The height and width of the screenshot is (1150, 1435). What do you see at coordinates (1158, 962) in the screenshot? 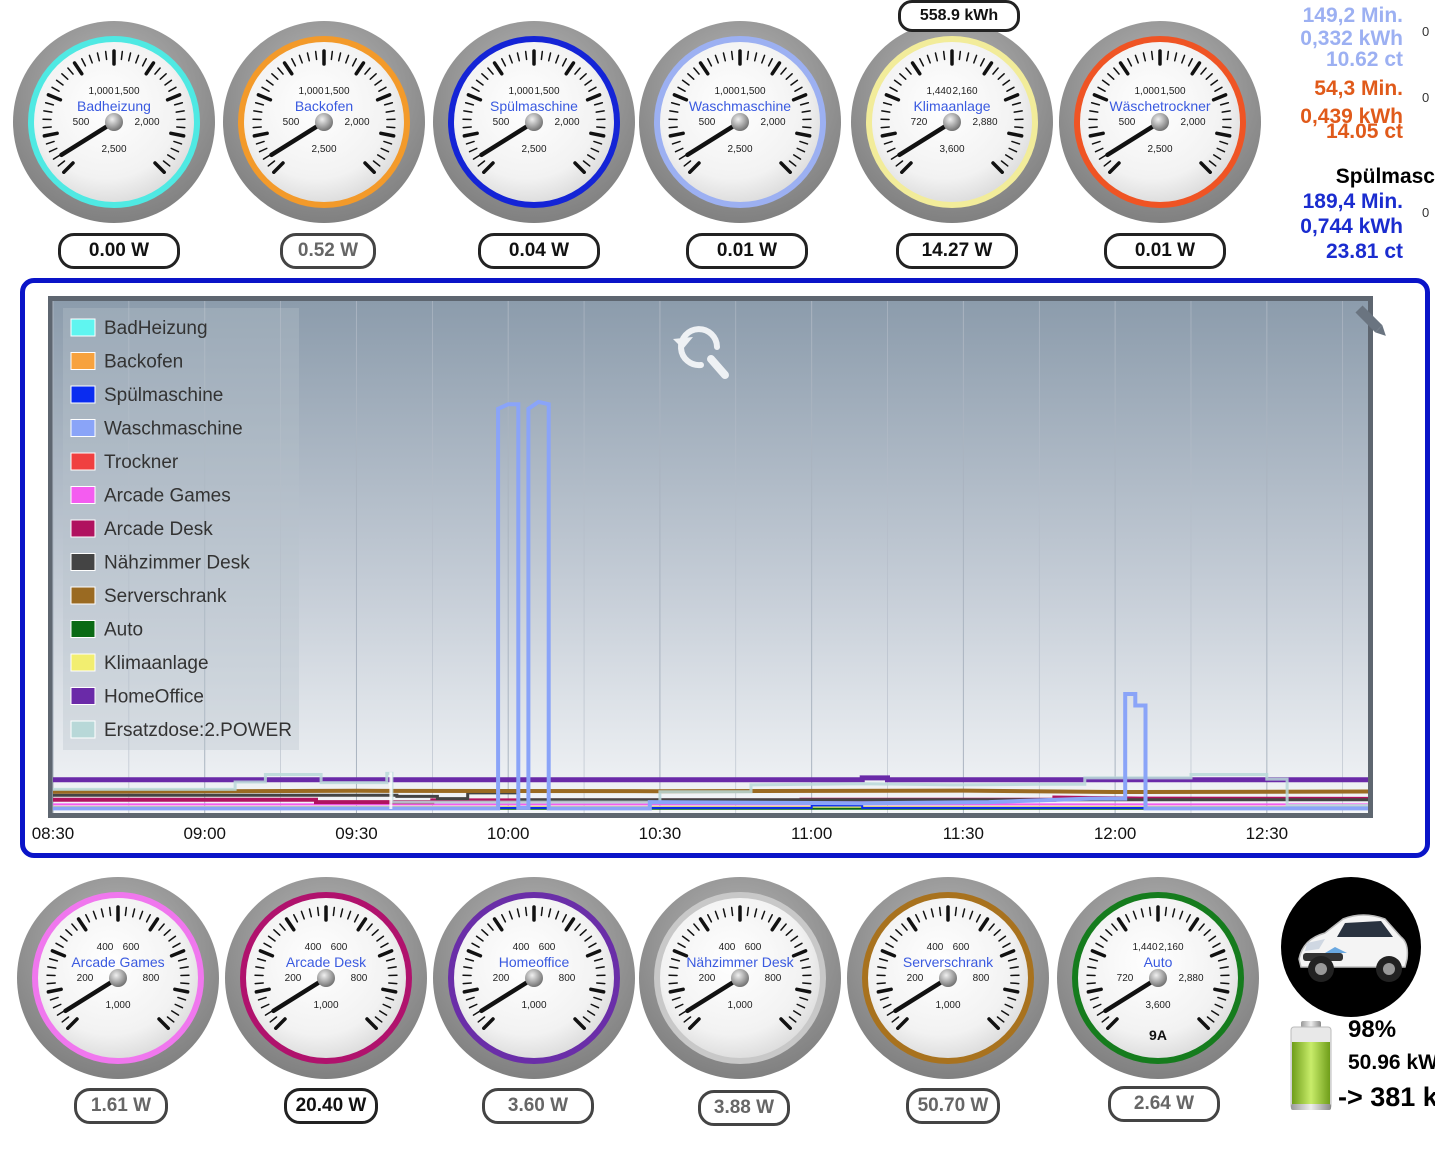
I see `gauge-name: Auto` at bounding box center [1158, 962].